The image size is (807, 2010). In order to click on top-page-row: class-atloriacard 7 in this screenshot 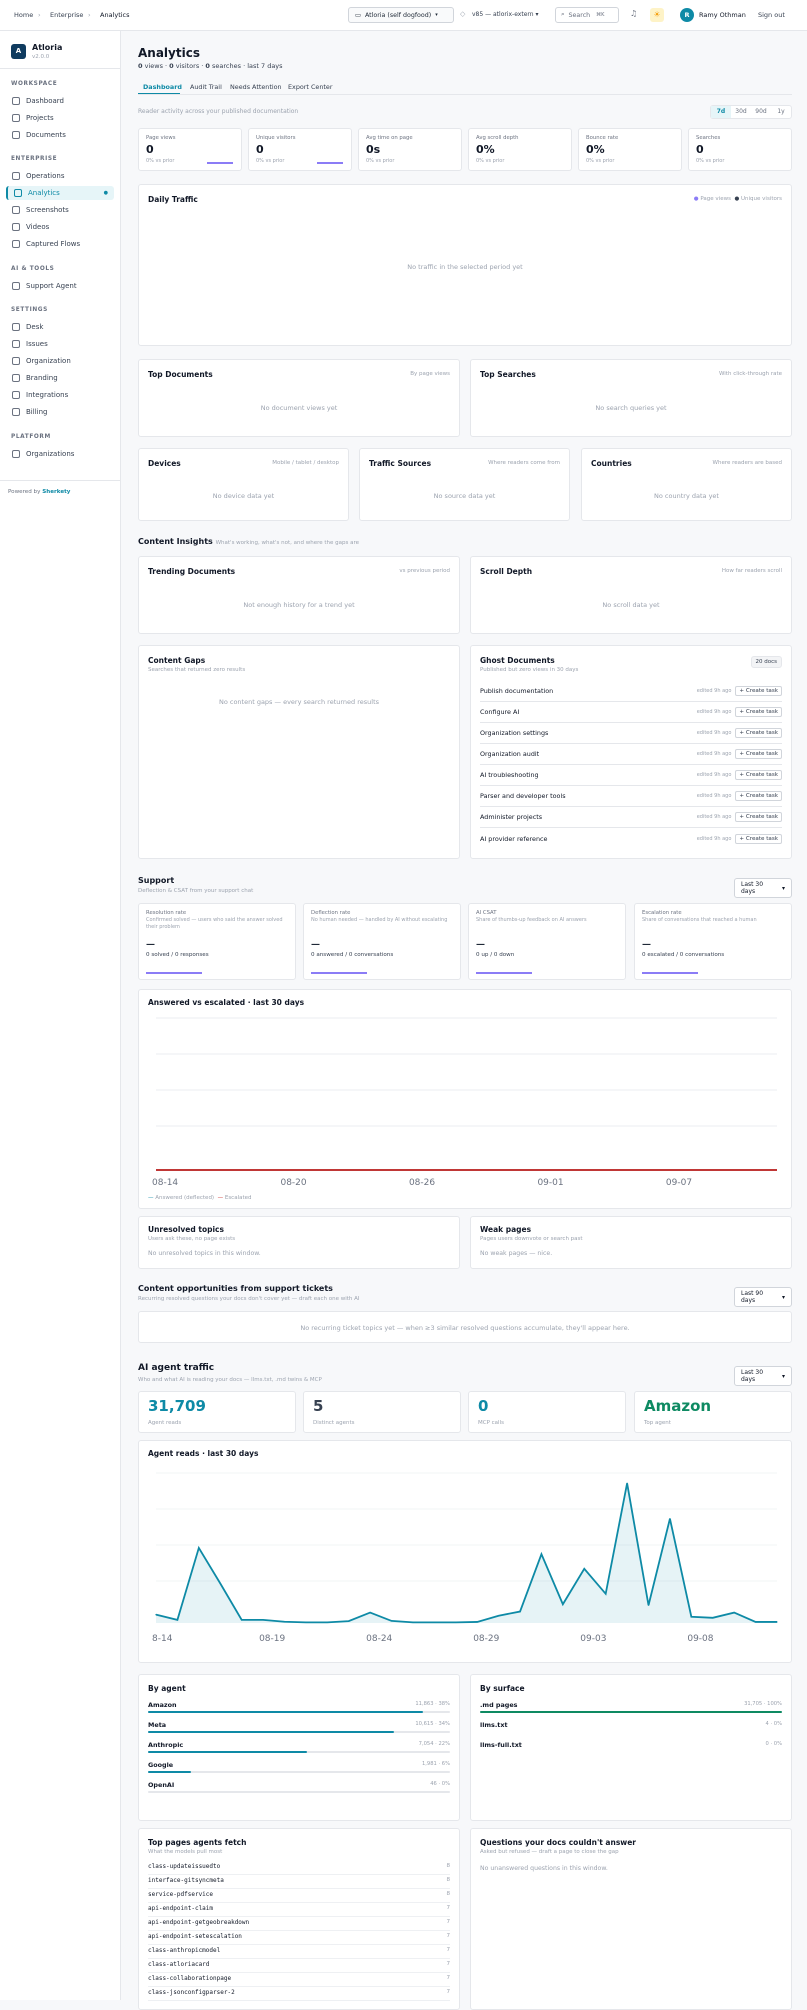, I will do `click(299, 1966)`.